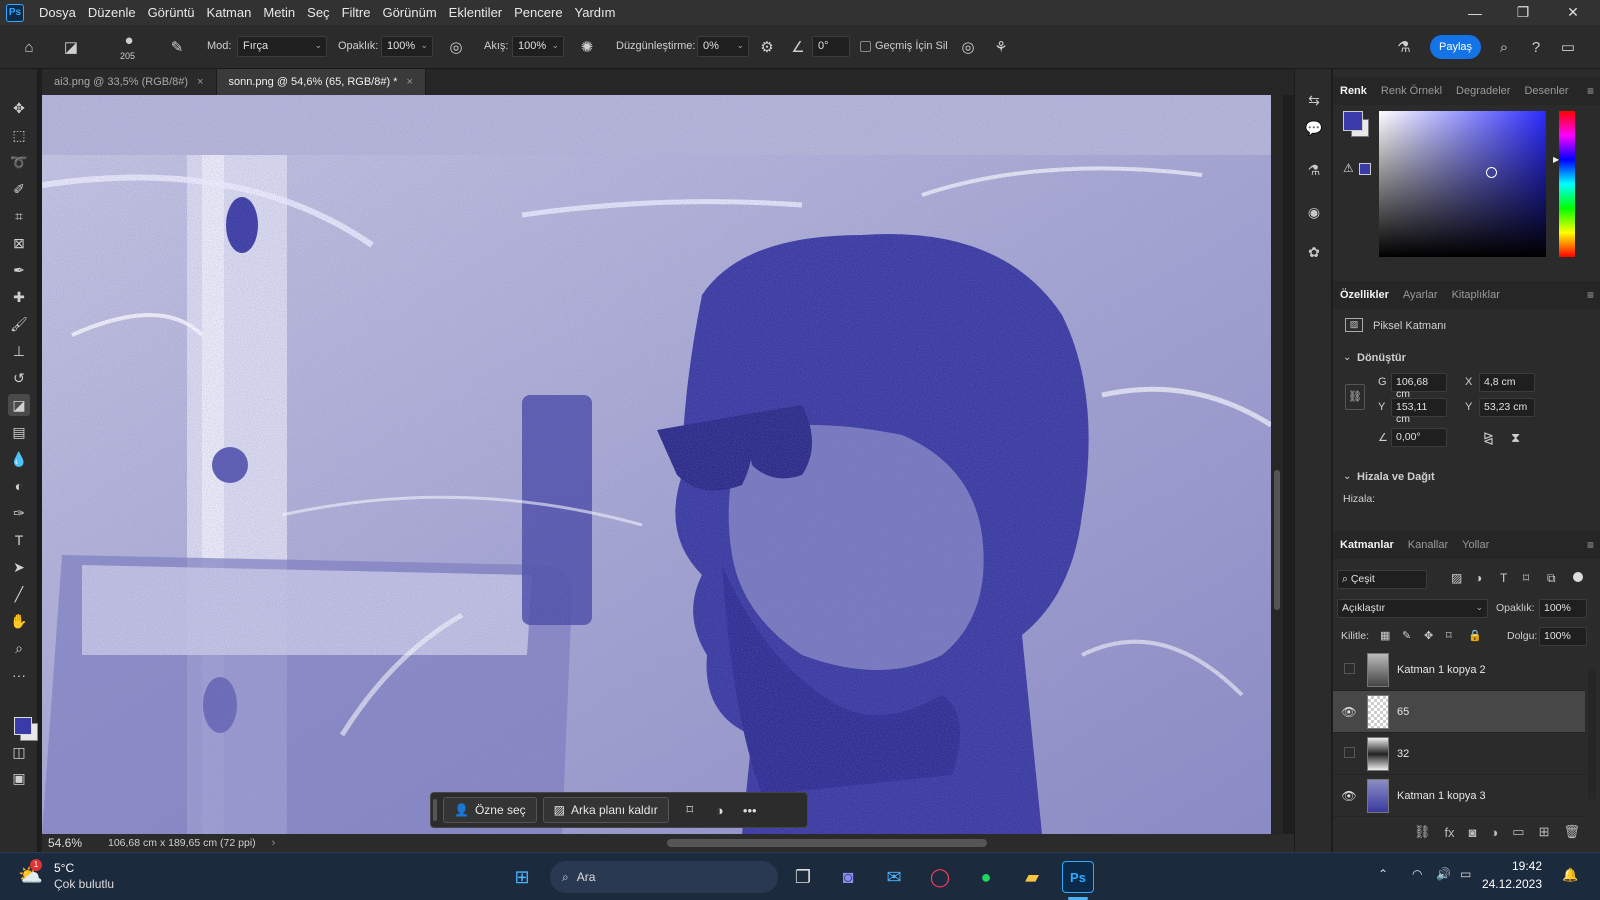 The width and height of the screenshot is (1600, 900). What do you see at coordinates (1419, 386) in the screenshot?
I see `width-field: 106,68 cm` at bounding box center [1419, 386].